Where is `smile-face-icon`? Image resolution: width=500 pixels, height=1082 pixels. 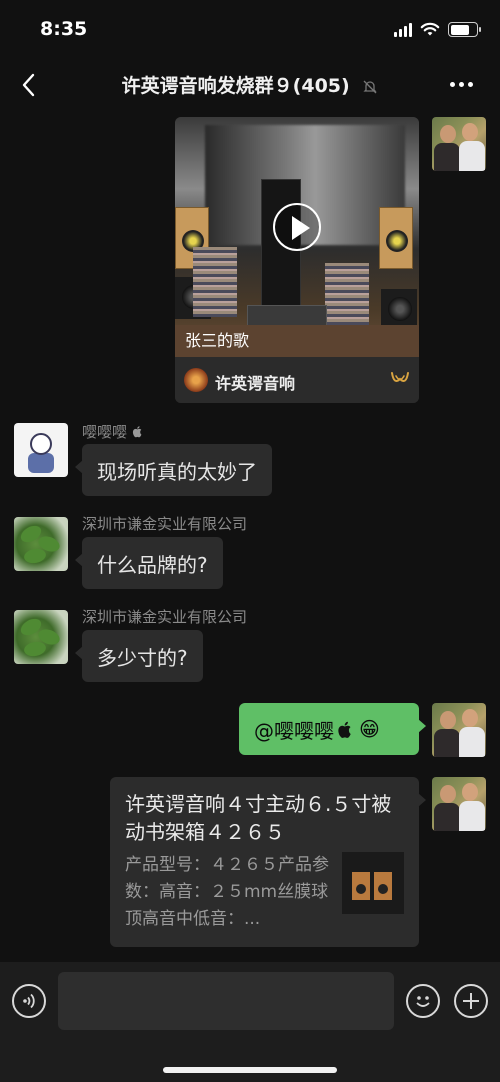 smile-face-icon is located at coordinates (423, 1001).